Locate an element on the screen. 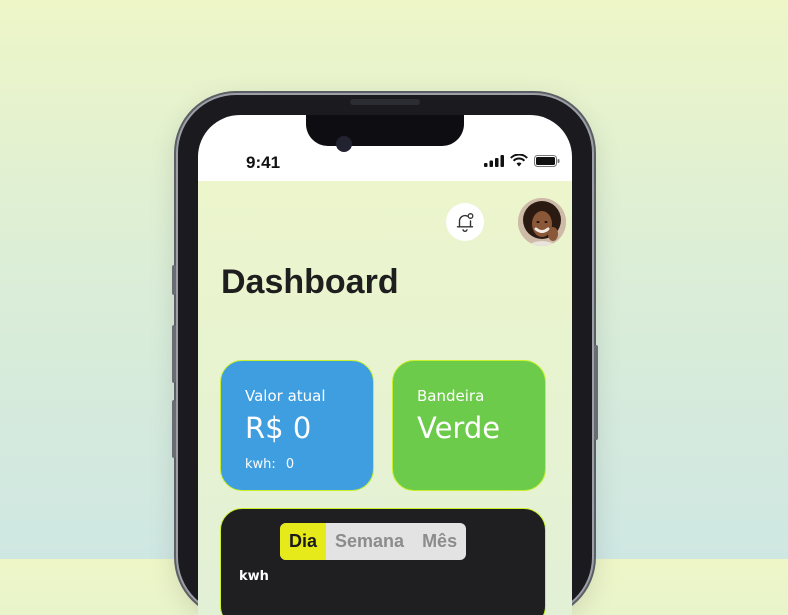 The height and width of the screenshot is (615, 788). notch is located at coordinates (385, 130).